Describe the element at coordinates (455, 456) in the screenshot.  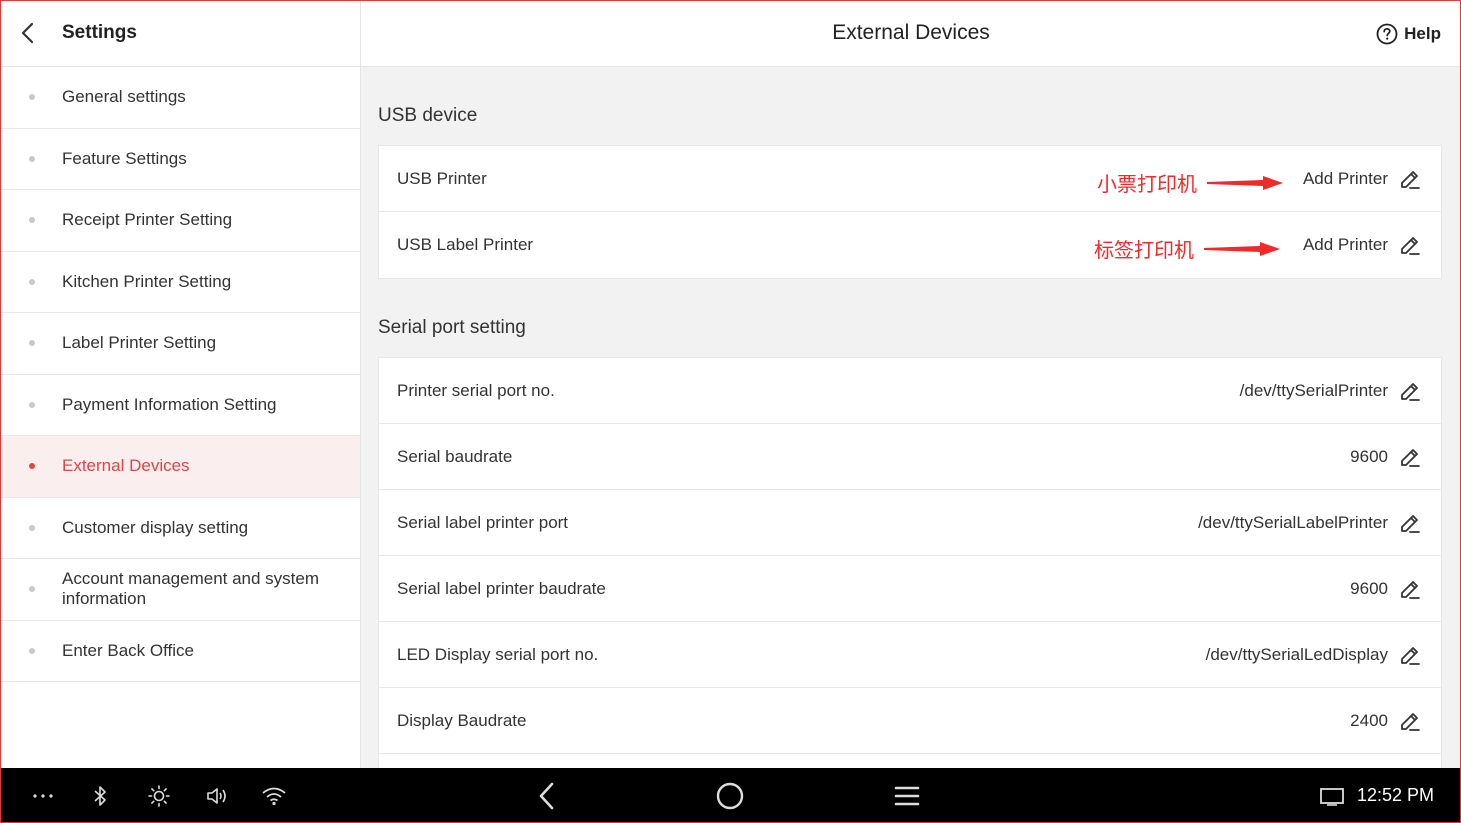
I see `row-label: Serial baudrate` at that location.